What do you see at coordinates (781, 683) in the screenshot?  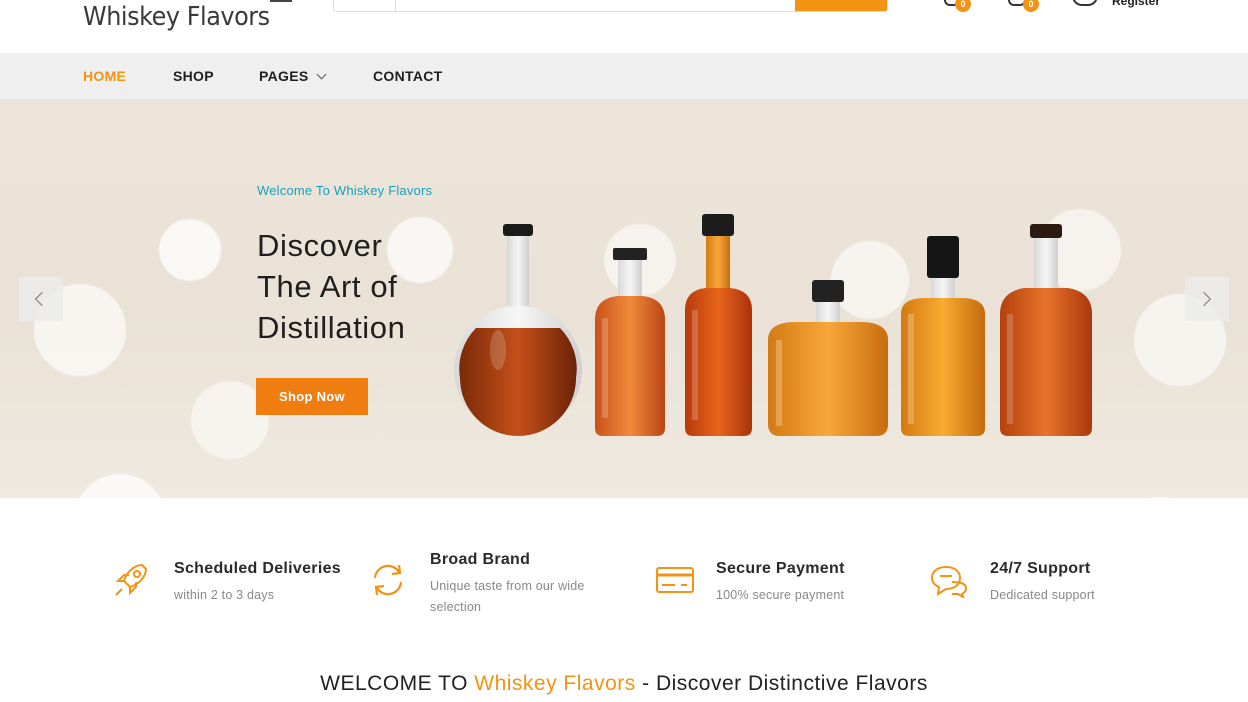 I see `welcome-suffix: - Discover Distinctive Flavors` at bounding box center [781, 683].